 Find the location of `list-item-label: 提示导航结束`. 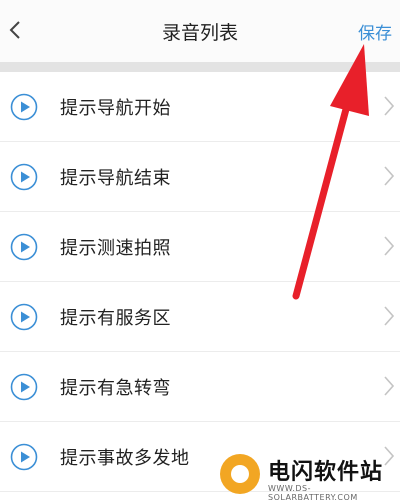

list-item-label: 提示导航结束 is located at coordinates (115, 178).